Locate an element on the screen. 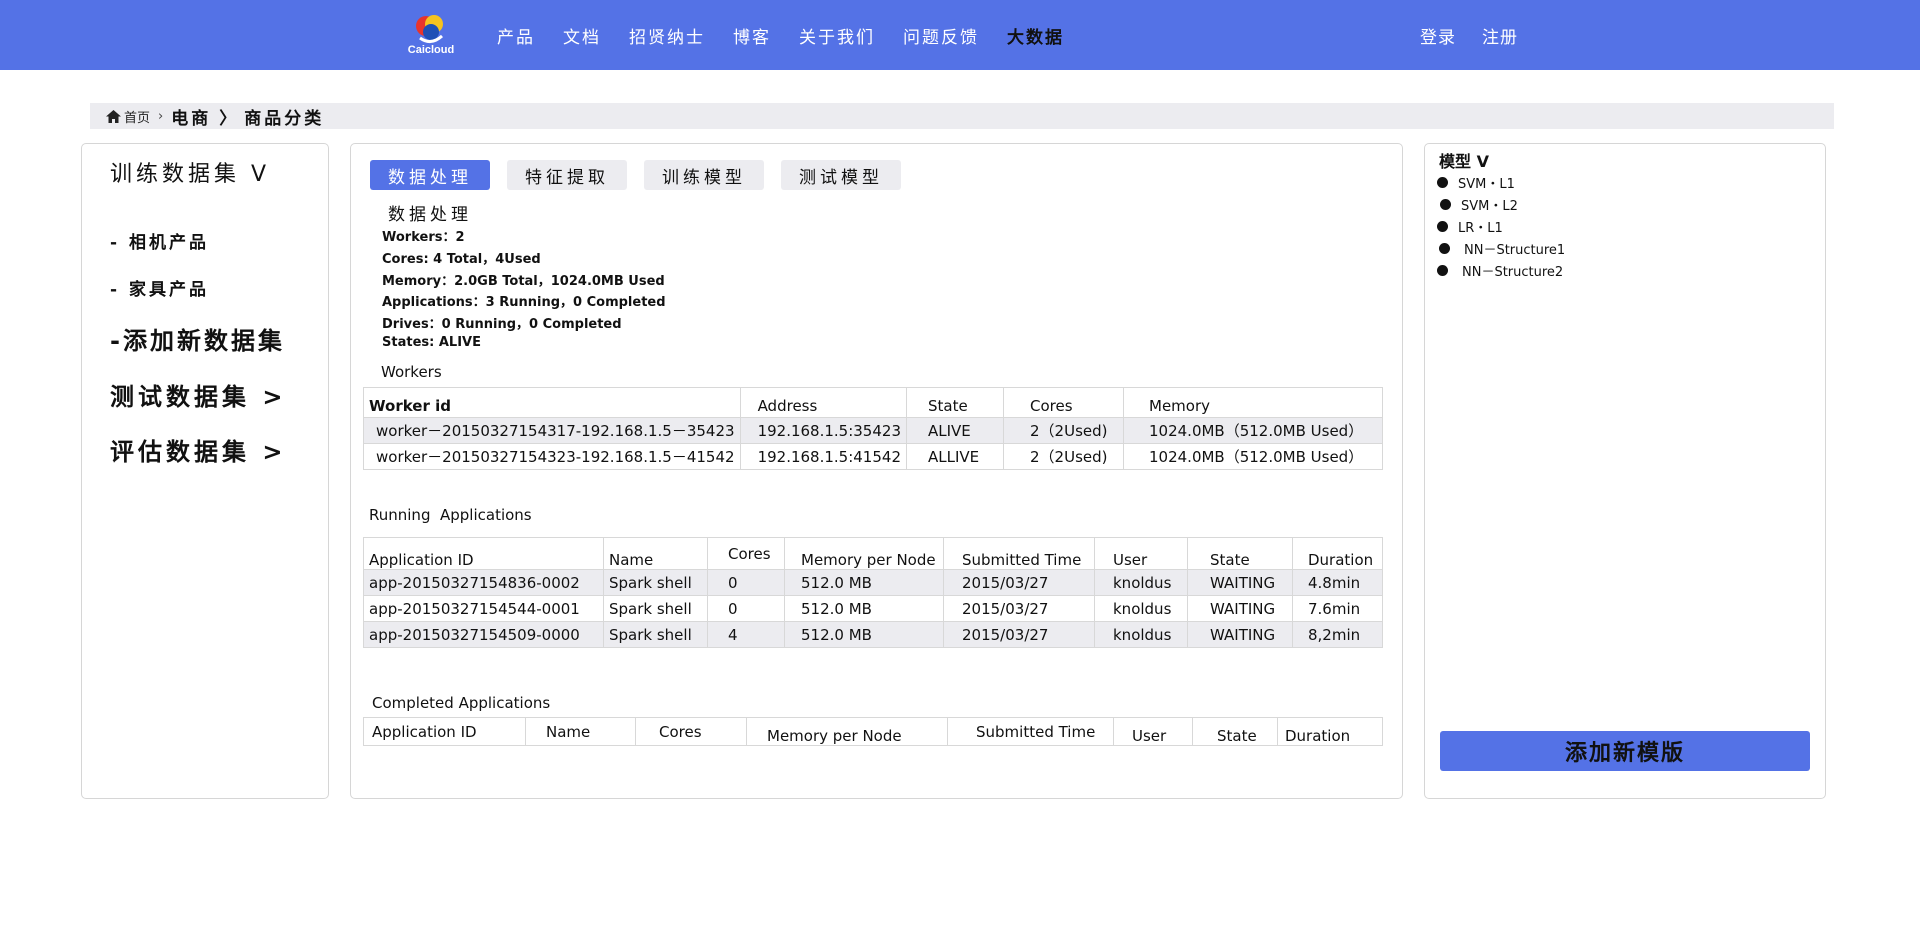  model-item: LR・L1 is located at coordinates (1470, 226).